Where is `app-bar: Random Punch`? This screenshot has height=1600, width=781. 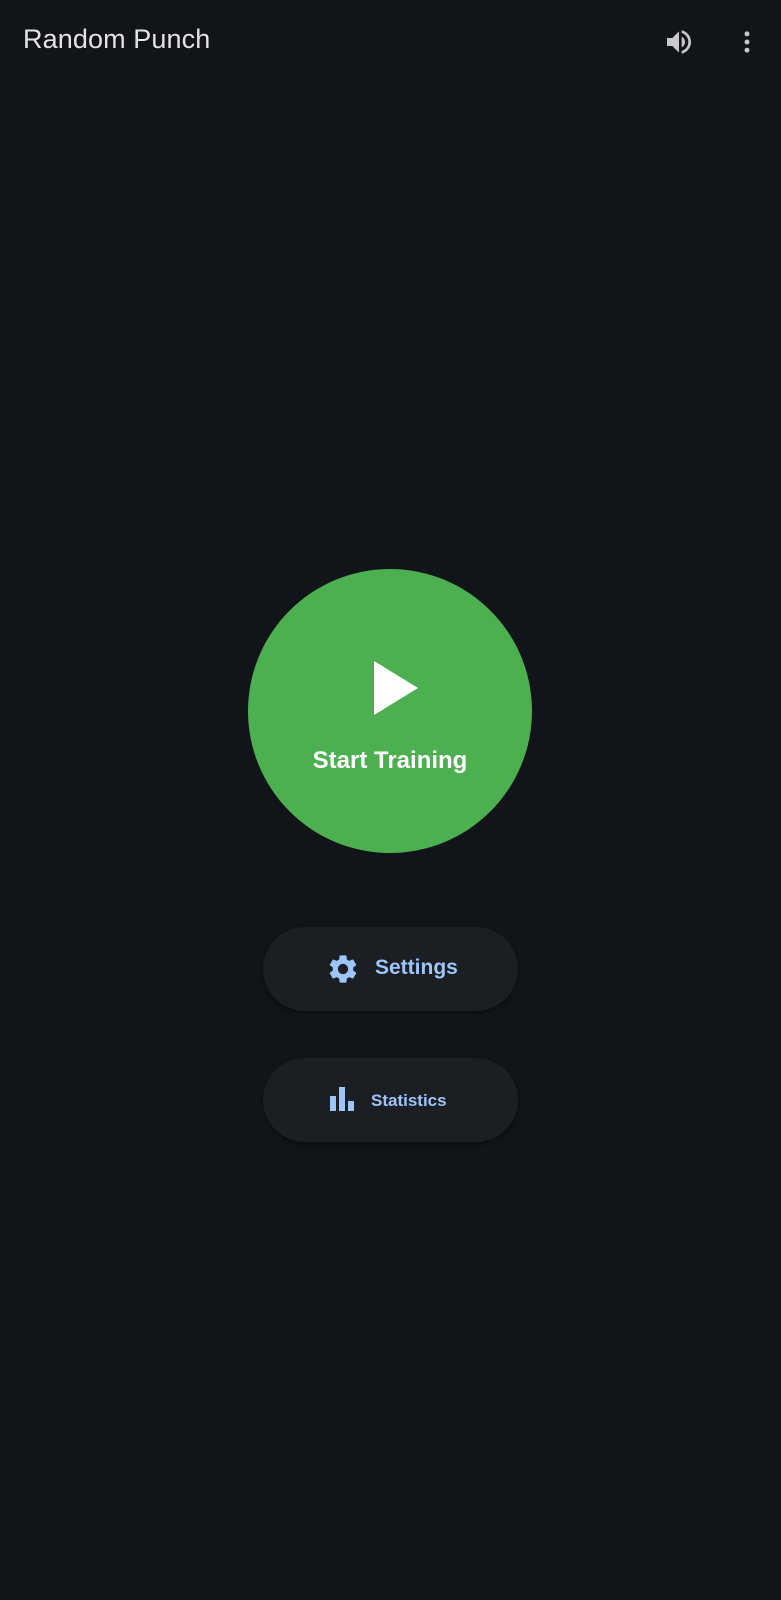 app-bar: Random Punch is located at coordinates (390, 43).